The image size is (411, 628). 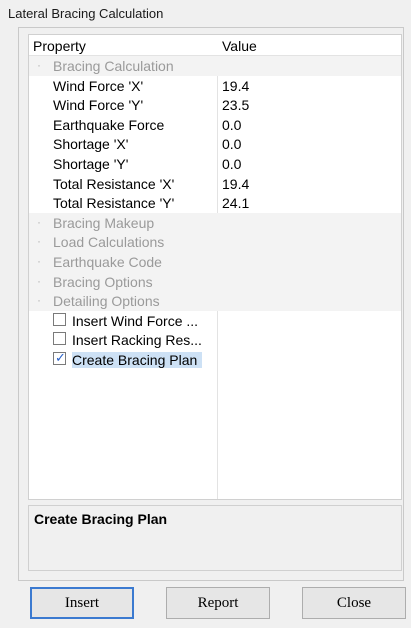 I want to click on row-value: 24.1, so click(x=235, y=203).